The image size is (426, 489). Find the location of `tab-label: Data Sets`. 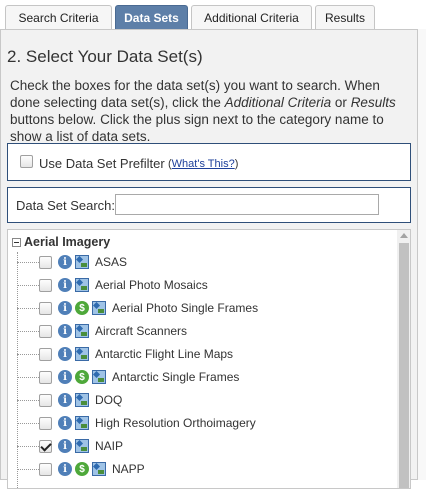

tab-label: Data Sets is located at coordinates (151, 17).